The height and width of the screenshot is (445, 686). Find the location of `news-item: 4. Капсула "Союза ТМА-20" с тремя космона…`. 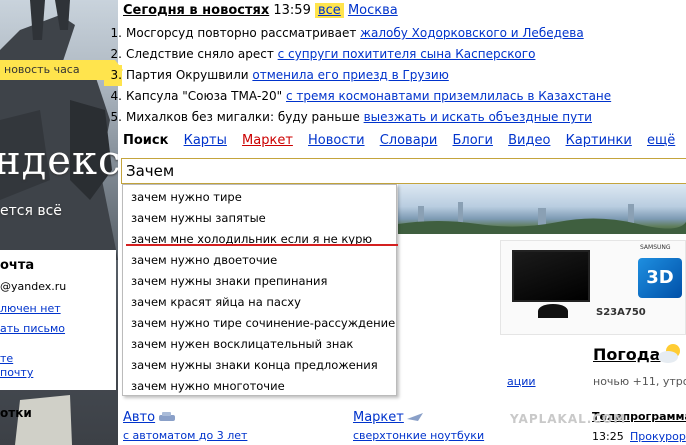

news-item: 4. Капсула "Союза ТМА-20" с тремя космона… is located at coordinates (358, 96).